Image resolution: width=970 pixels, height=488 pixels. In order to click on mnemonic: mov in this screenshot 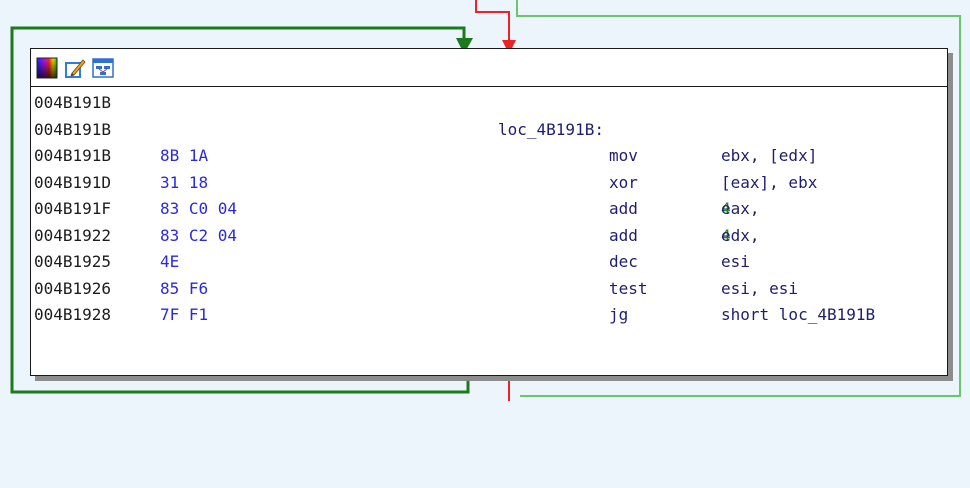, I will do `click(623, 156)`.